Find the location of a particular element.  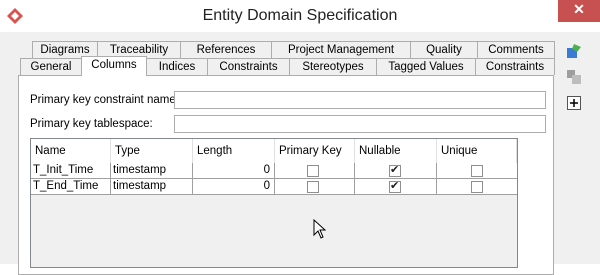

cell-name: T_End_Time is located at coordinates (71, 187).